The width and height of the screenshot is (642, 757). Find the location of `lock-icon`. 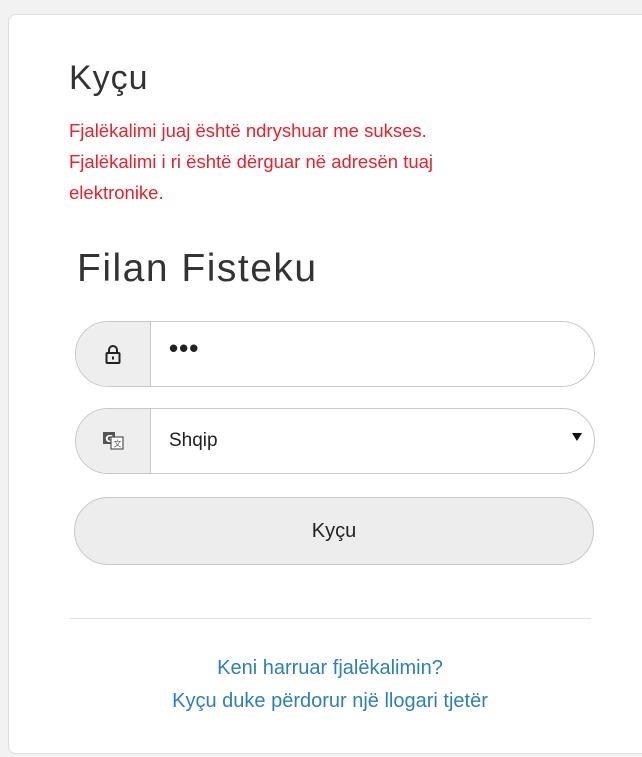

lock-icon is located at coordinates (113, 354).